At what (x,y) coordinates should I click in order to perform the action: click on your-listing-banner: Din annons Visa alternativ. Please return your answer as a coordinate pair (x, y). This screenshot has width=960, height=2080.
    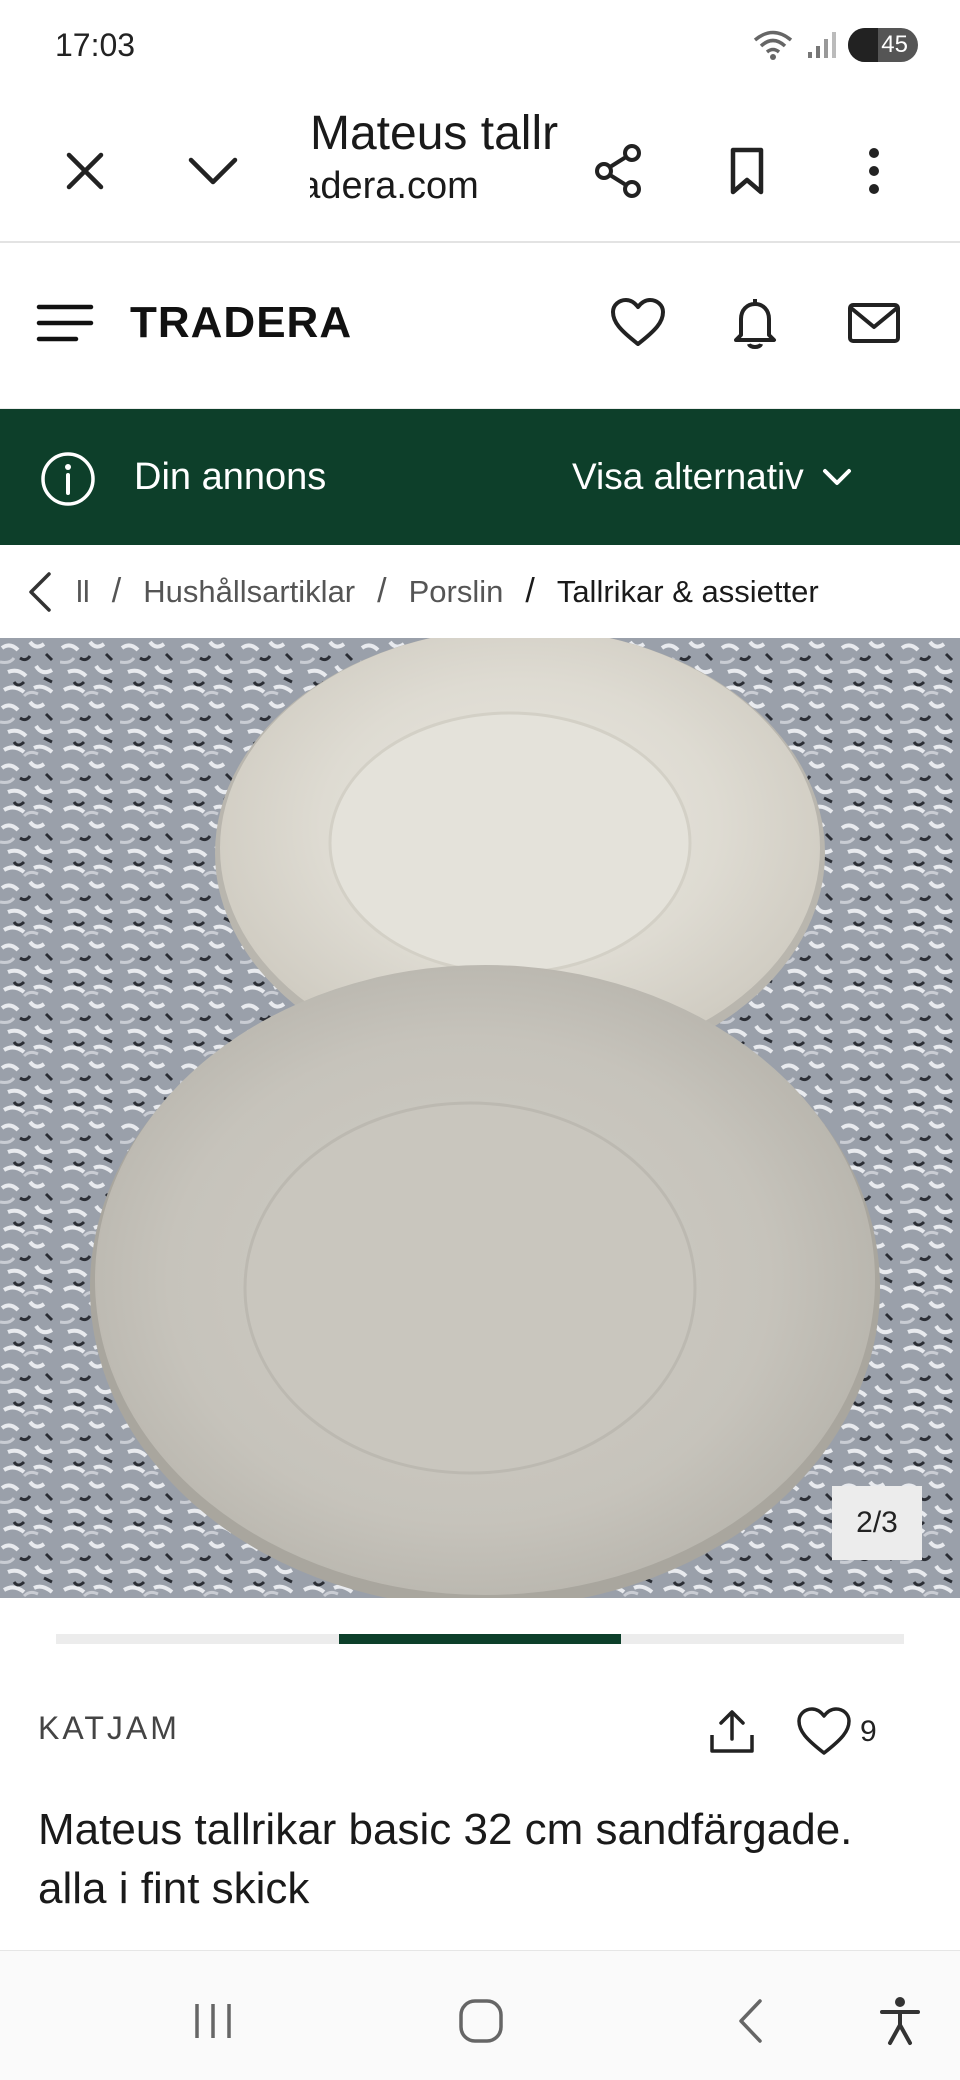
    Looking at the image, I should click on (480, 477).